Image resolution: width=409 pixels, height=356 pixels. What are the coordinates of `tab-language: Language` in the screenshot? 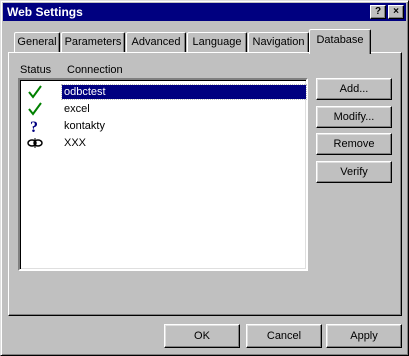 It's located at (217, 42).